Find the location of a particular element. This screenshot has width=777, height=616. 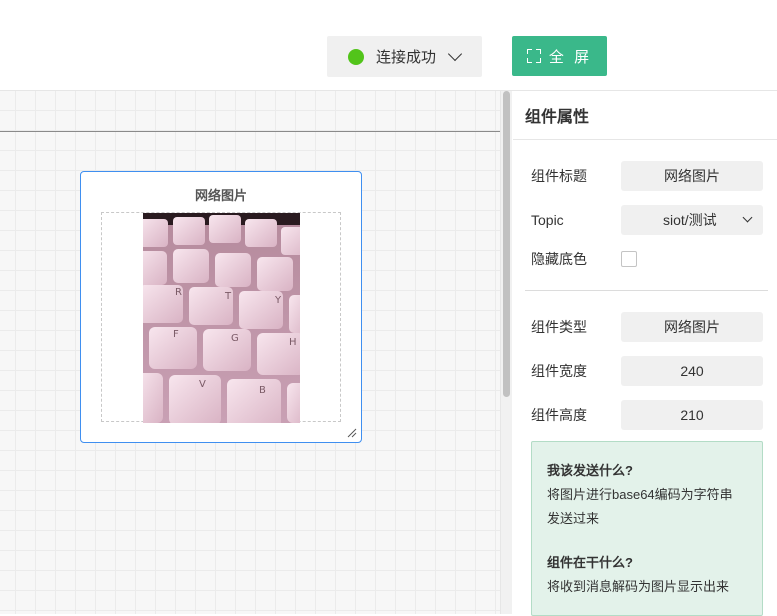

topic-select: siot/测试 is located at coordinates (692, 220).